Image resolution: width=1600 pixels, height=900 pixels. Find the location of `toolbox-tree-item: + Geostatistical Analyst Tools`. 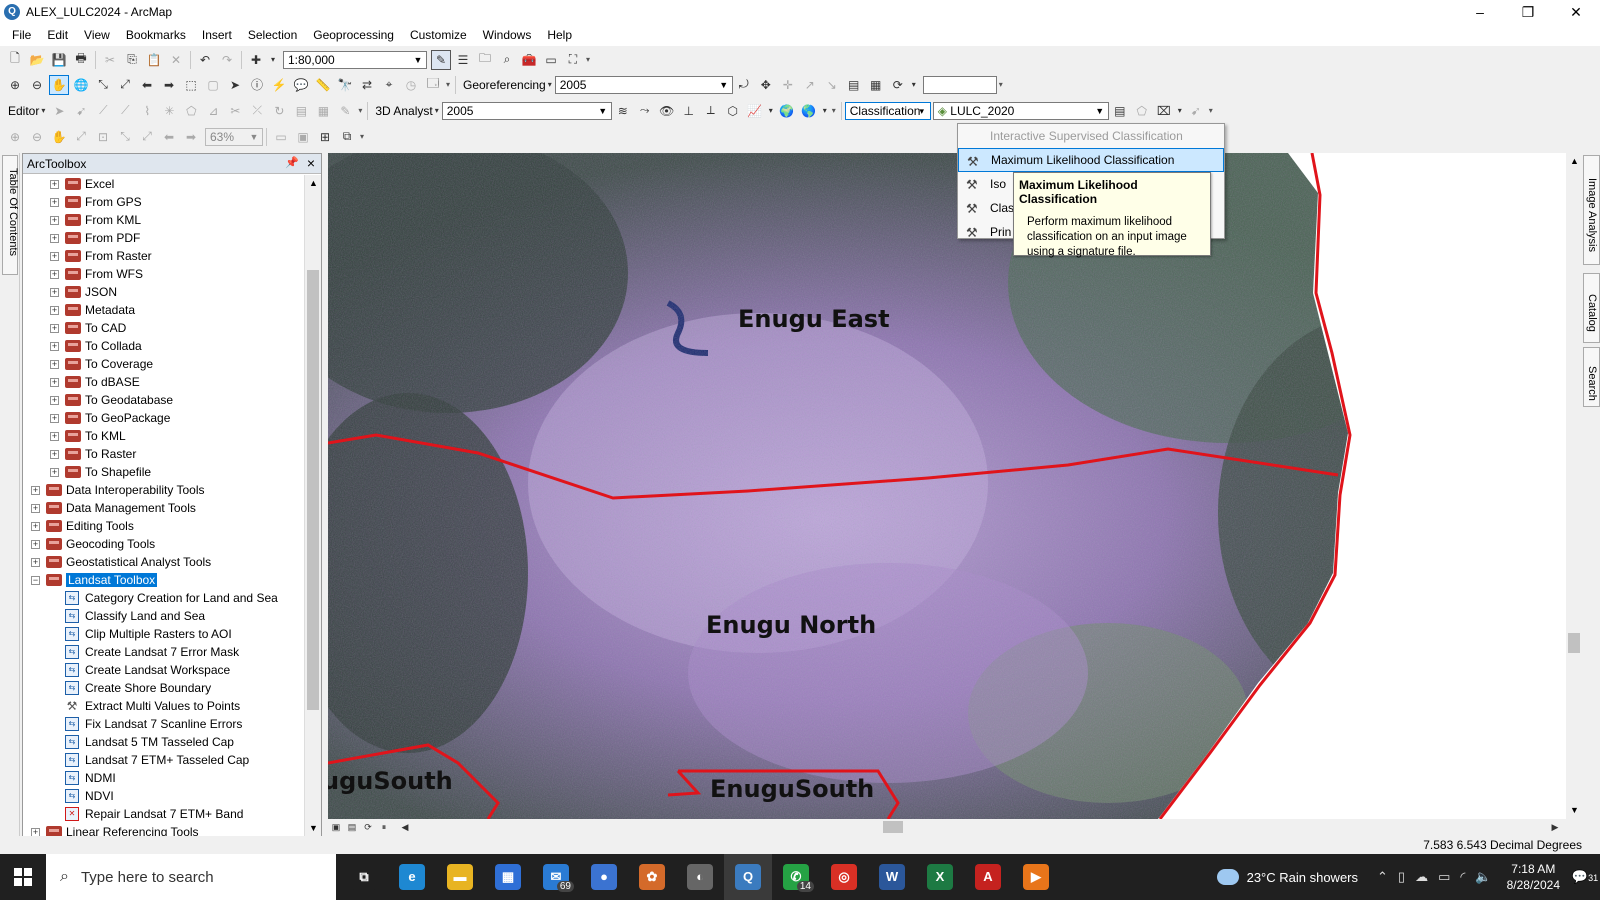

toolbox-tree-item: + Geostatistical Analyst Tools is located at coordinates (164, 562).